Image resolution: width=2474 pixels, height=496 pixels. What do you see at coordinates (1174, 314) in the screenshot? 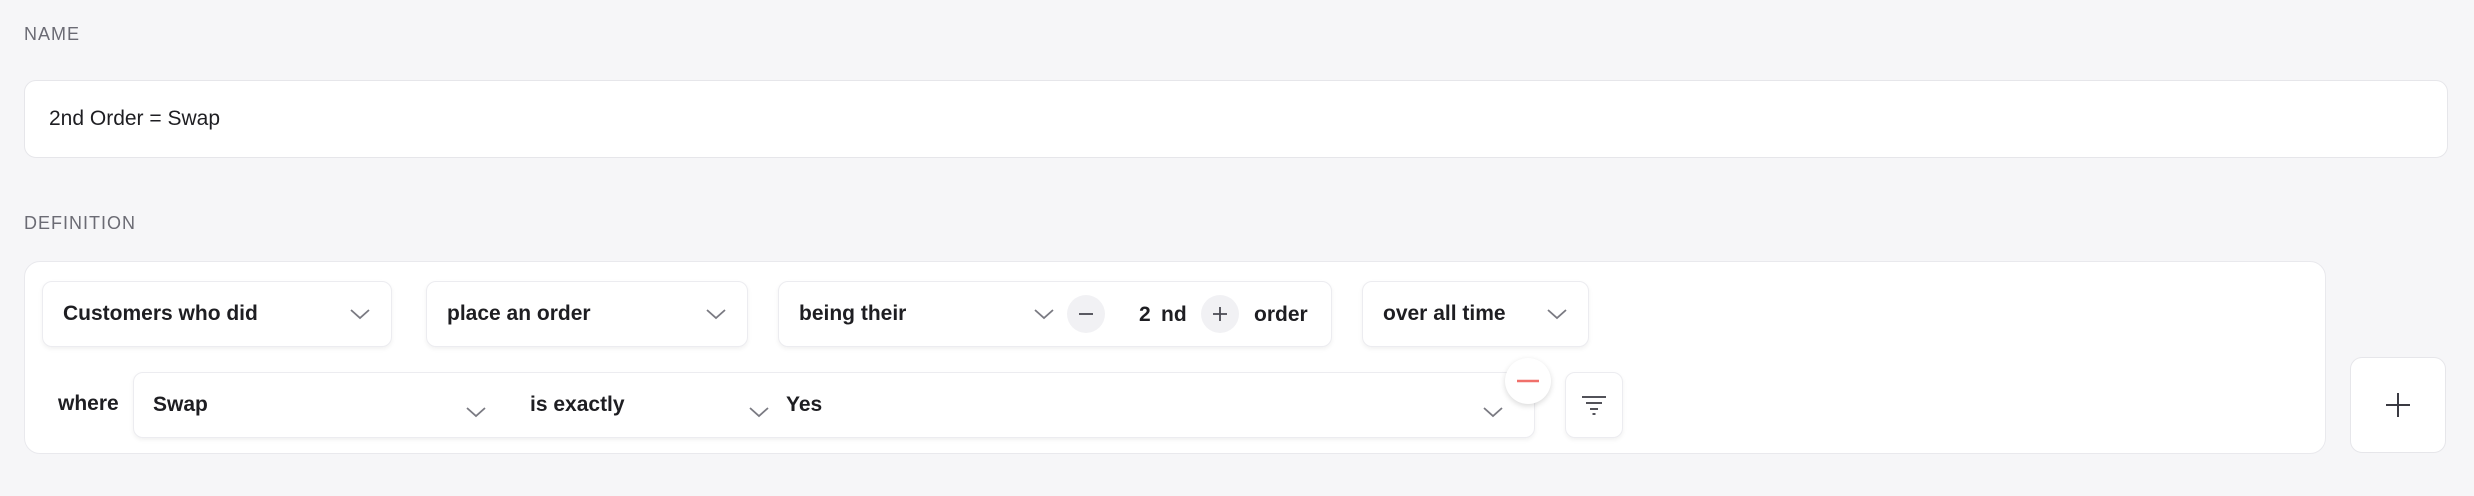
I see `order-suffix: nd` at bounding box center [1174, 314].